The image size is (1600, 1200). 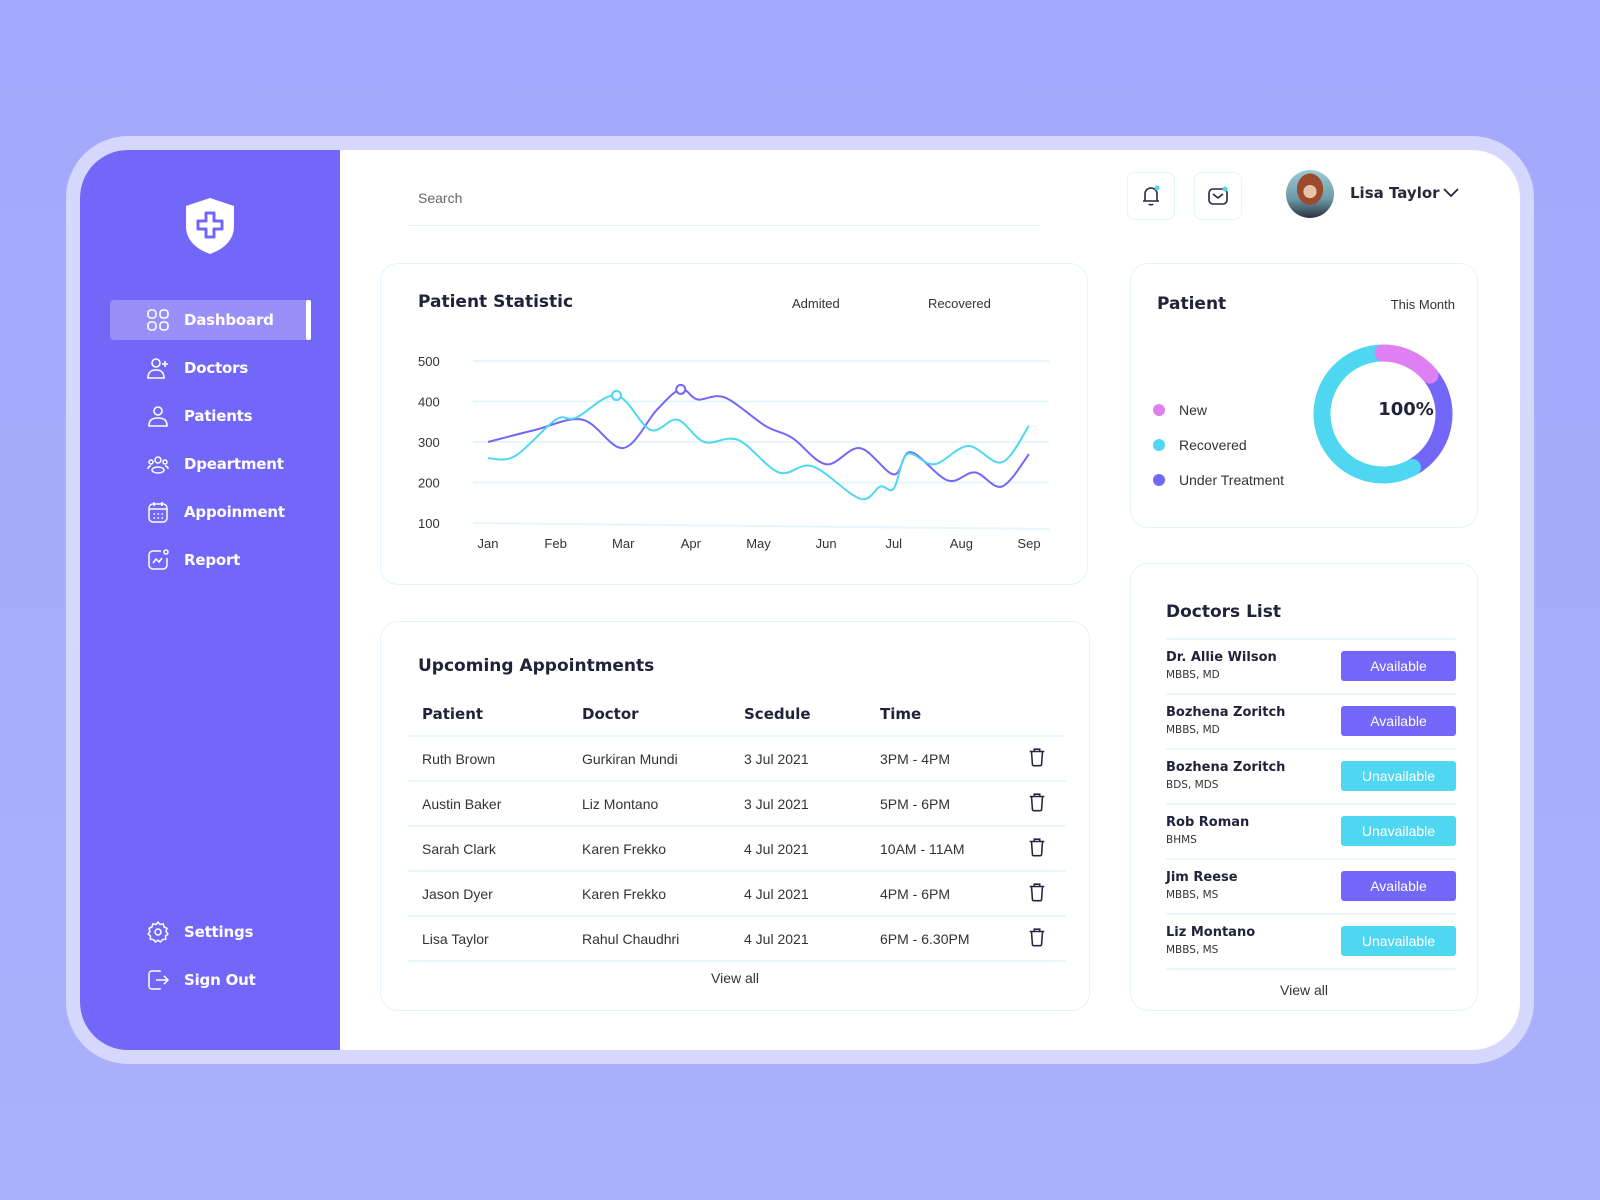 What do you see at coordinates (1311, 887) in the screenshot?
I see `list-item: Jim Reese MBBS, MS Available` at bounding box center [1311, 887].